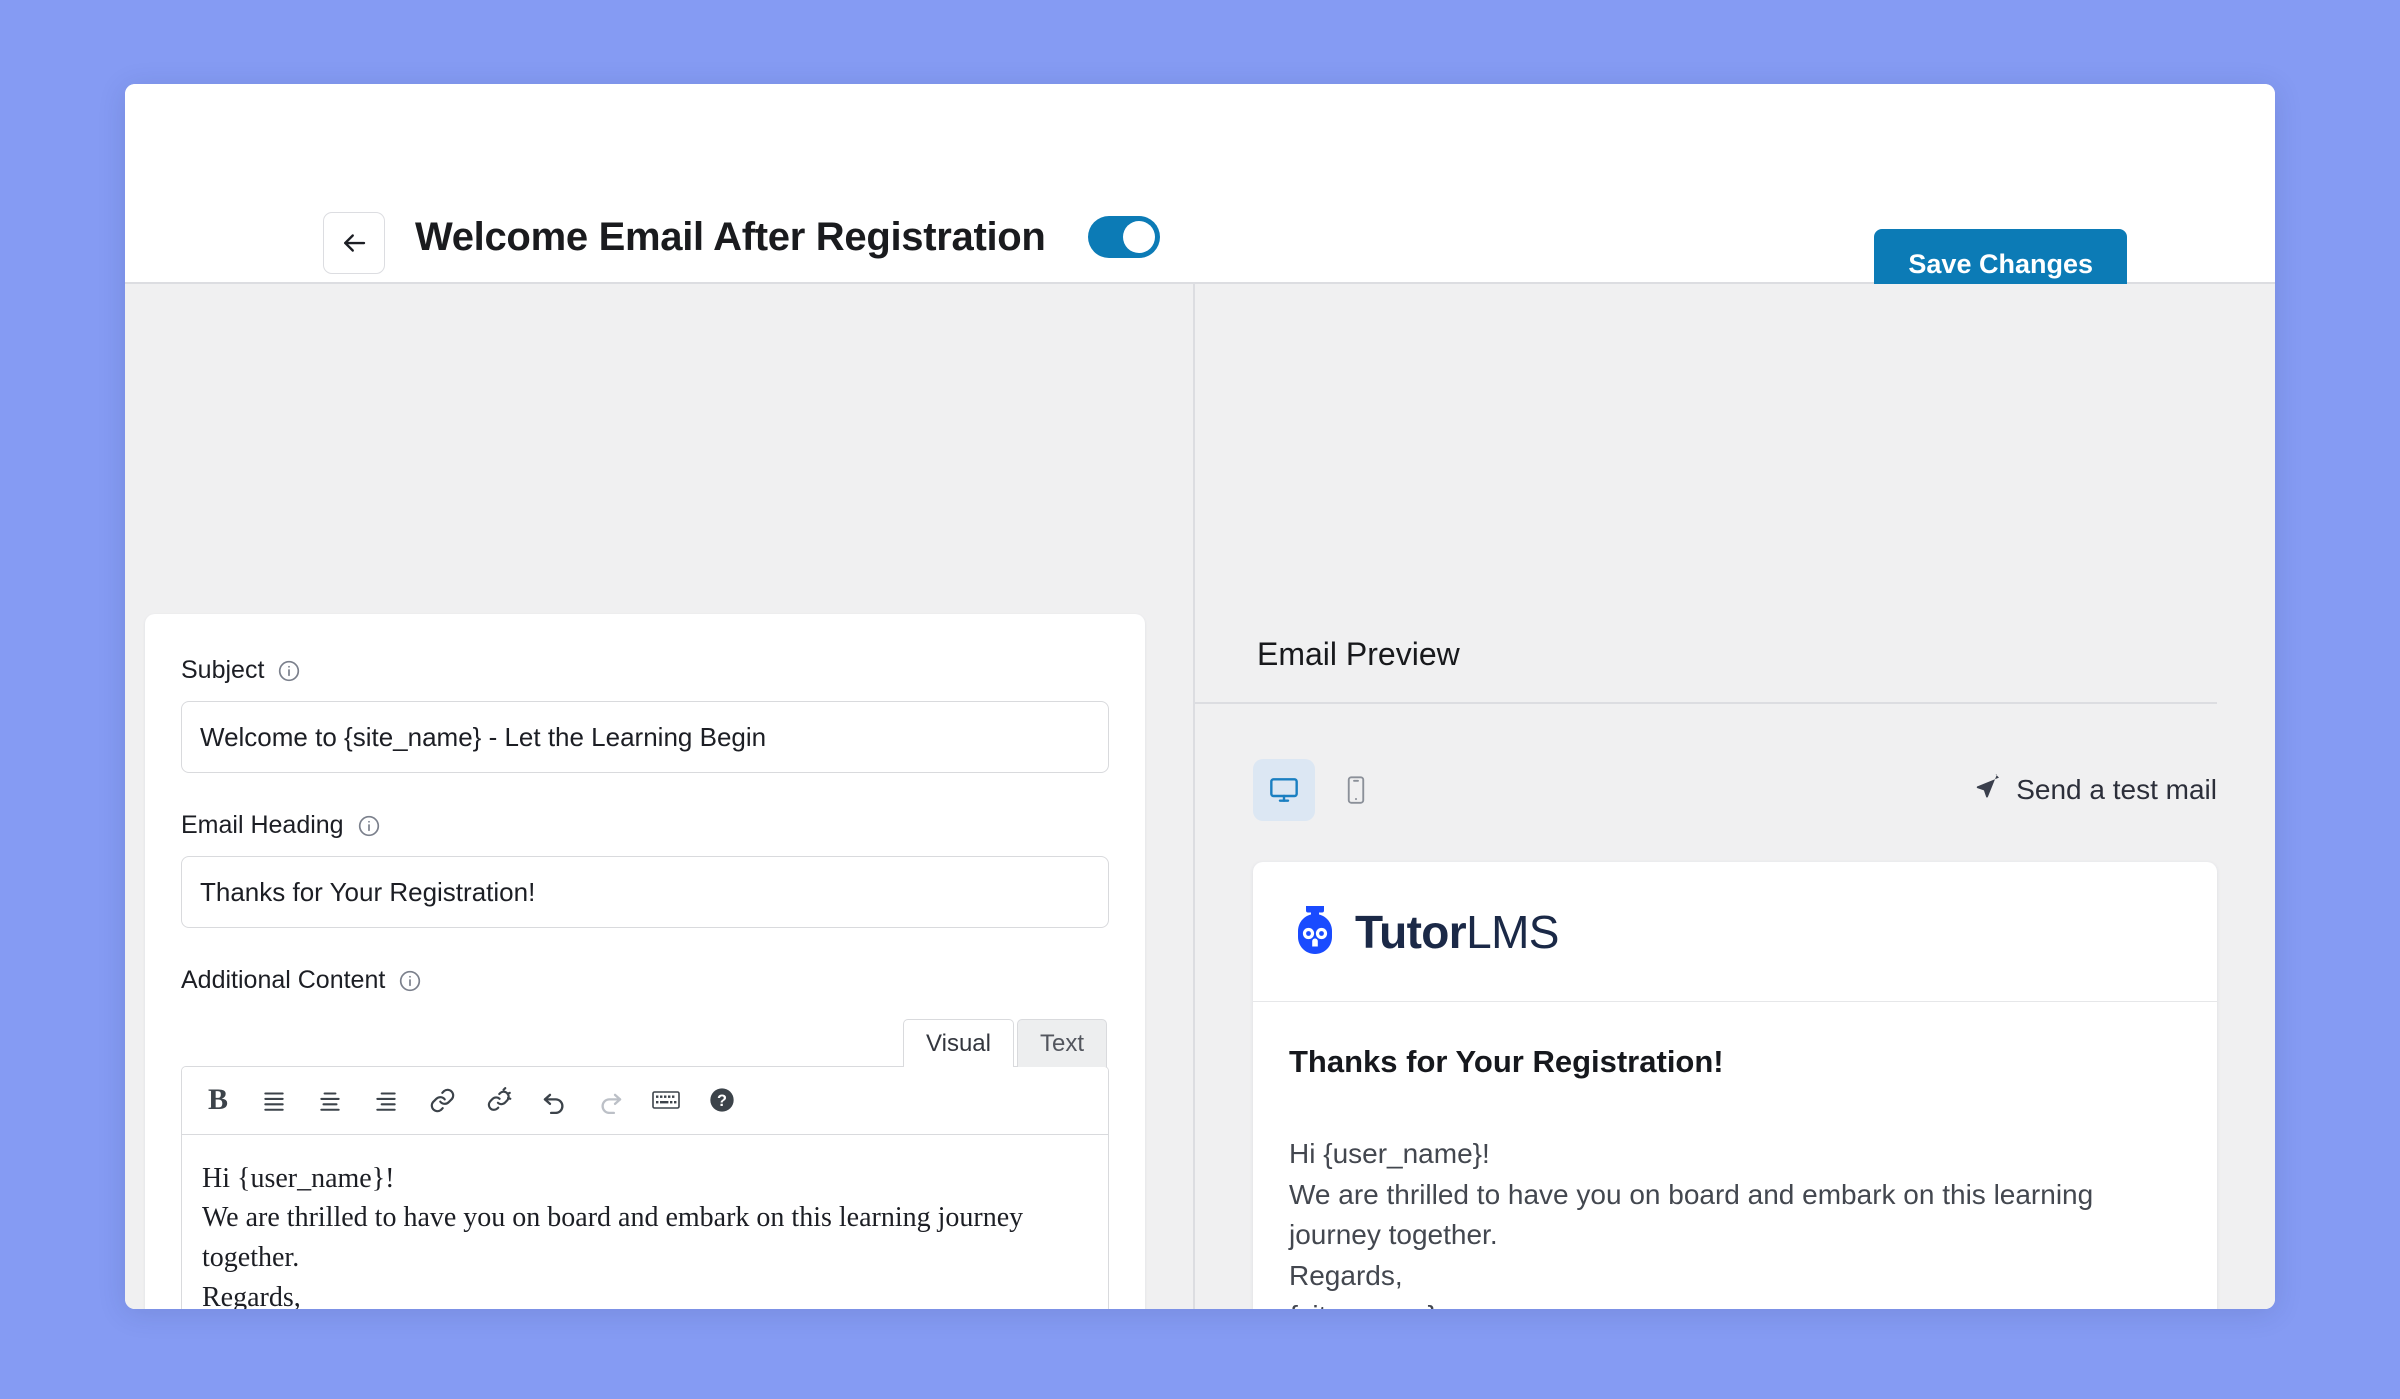 The image size is (2400, 1399). I want to click on redo-icon, so click(610, 1100).